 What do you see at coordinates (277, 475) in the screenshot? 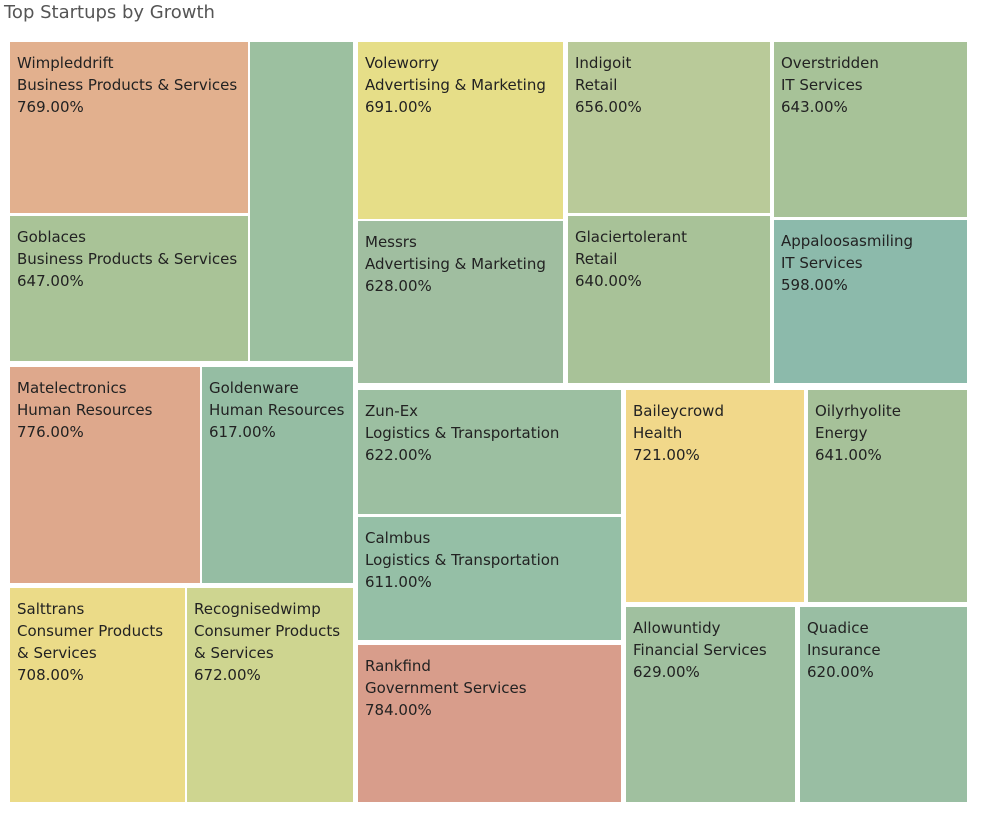
I see `treemap-tile: Goldenware Human Resources 617.00%` at bounding box center [277, 475].